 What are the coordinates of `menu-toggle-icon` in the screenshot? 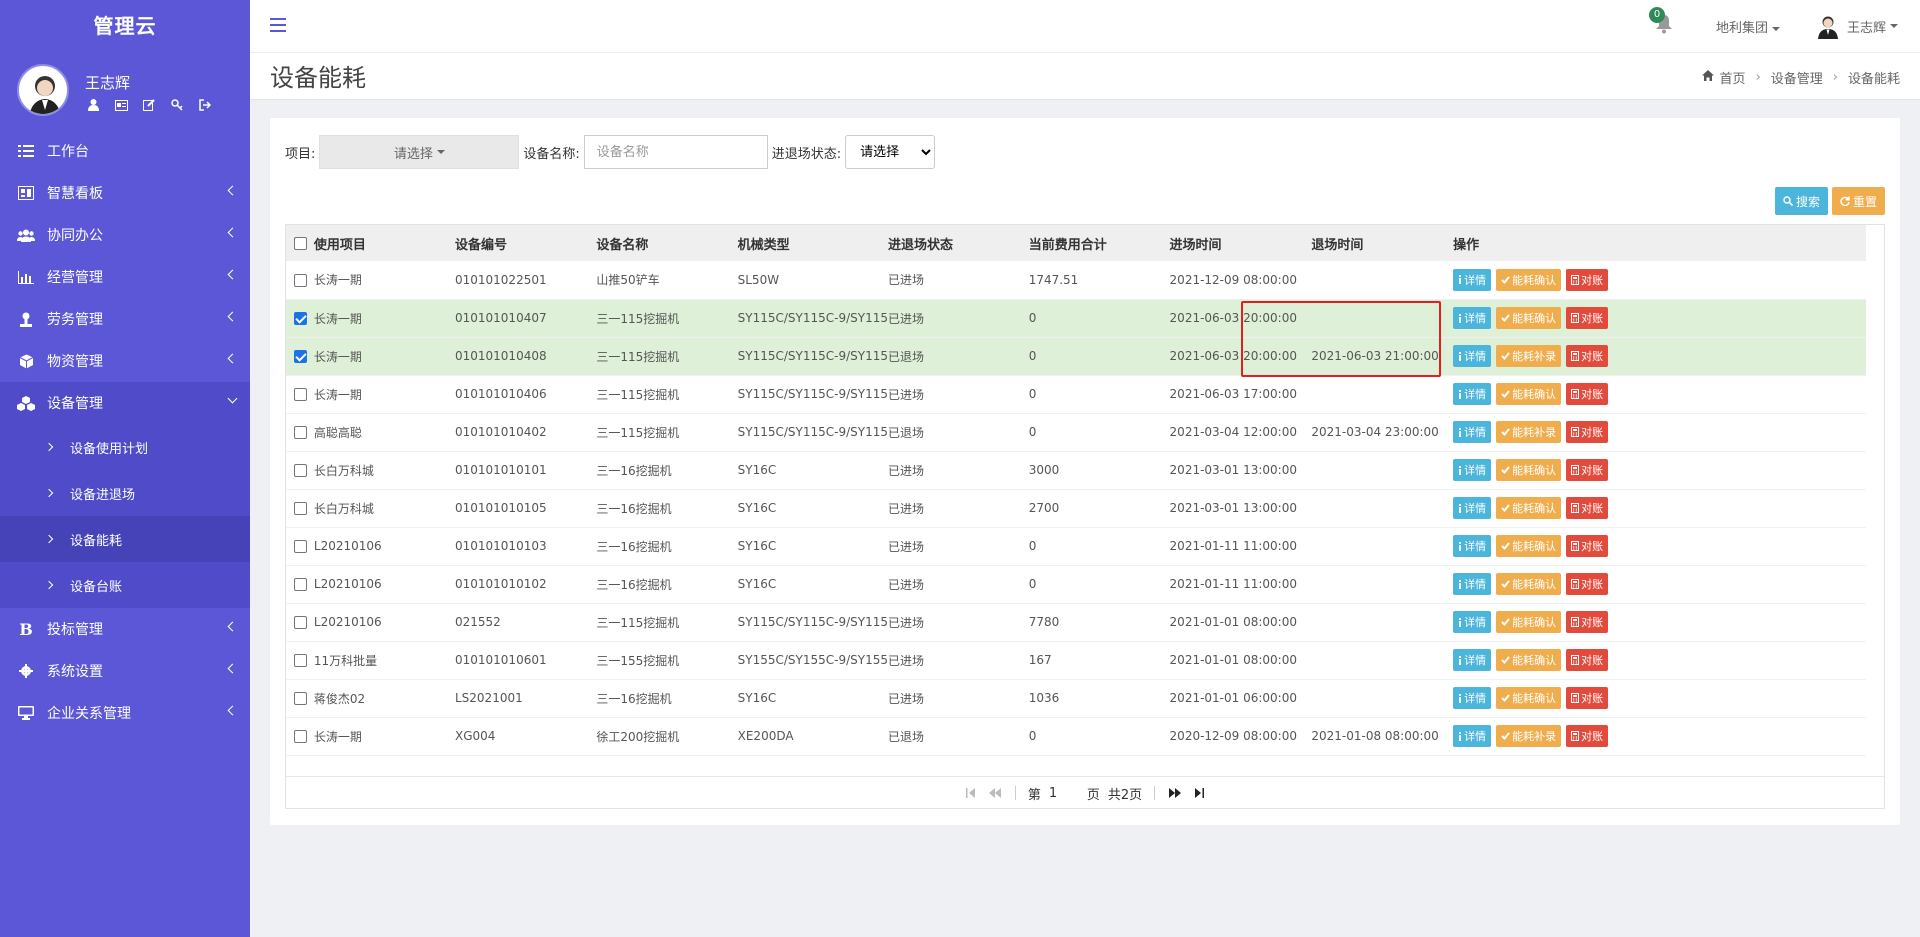 It's located at (278, 25).